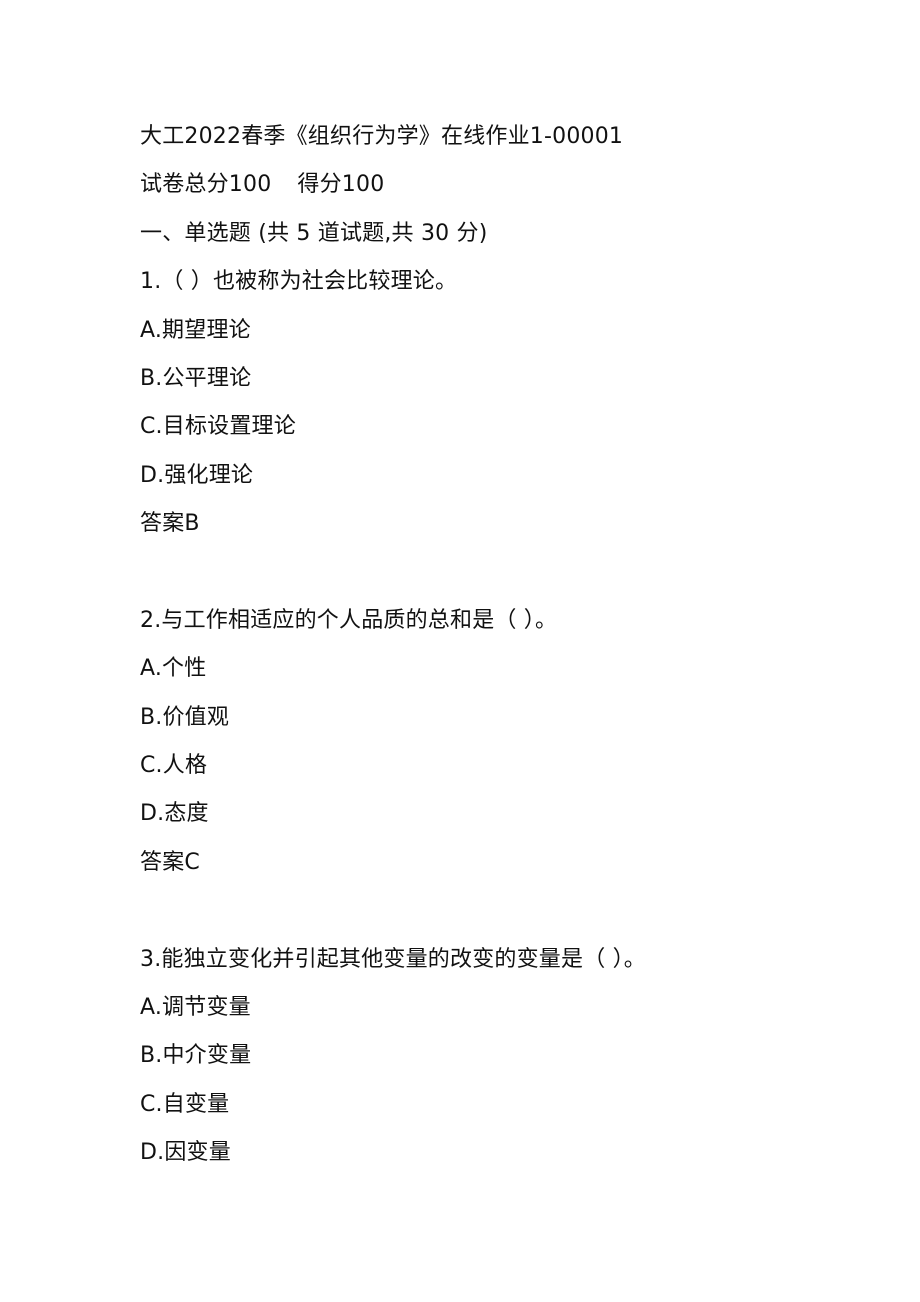  What do you see at coordinates (185, 1104) in the screenshot?
I see `option-c: C.自变量` at bounding box center [185, 1104].